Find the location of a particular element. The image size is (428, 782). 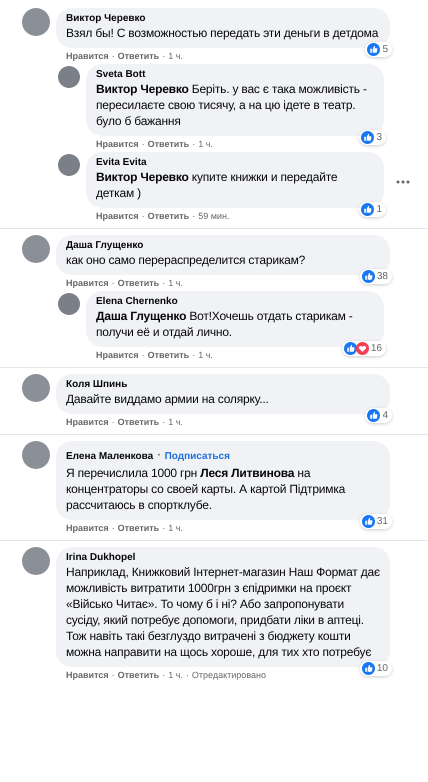

follow-link: Подписаться is located at coordinates (197, 456).